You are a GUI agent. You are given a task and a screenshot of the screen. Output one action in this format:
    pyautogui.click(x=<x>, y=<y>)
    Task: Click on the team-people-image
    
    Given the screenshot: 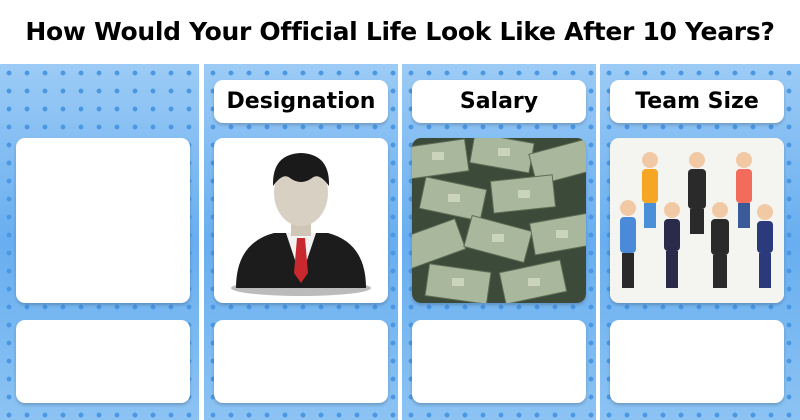 What is the action you would take?
    pyautogui.click(x=697, y=220)
    